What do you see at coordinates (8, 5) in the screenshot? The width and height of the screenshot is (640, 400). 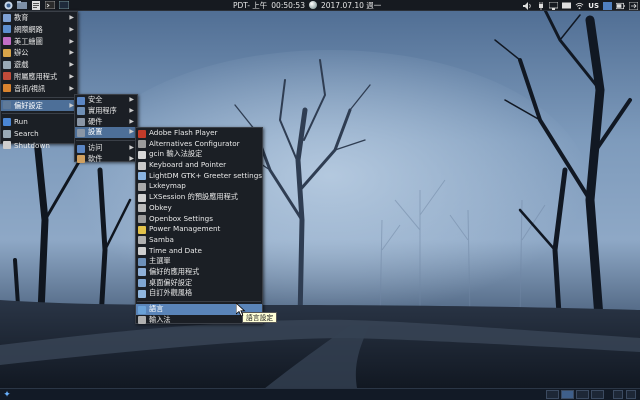 I see `debian-menu-icon` at bounding box center [8, 5].